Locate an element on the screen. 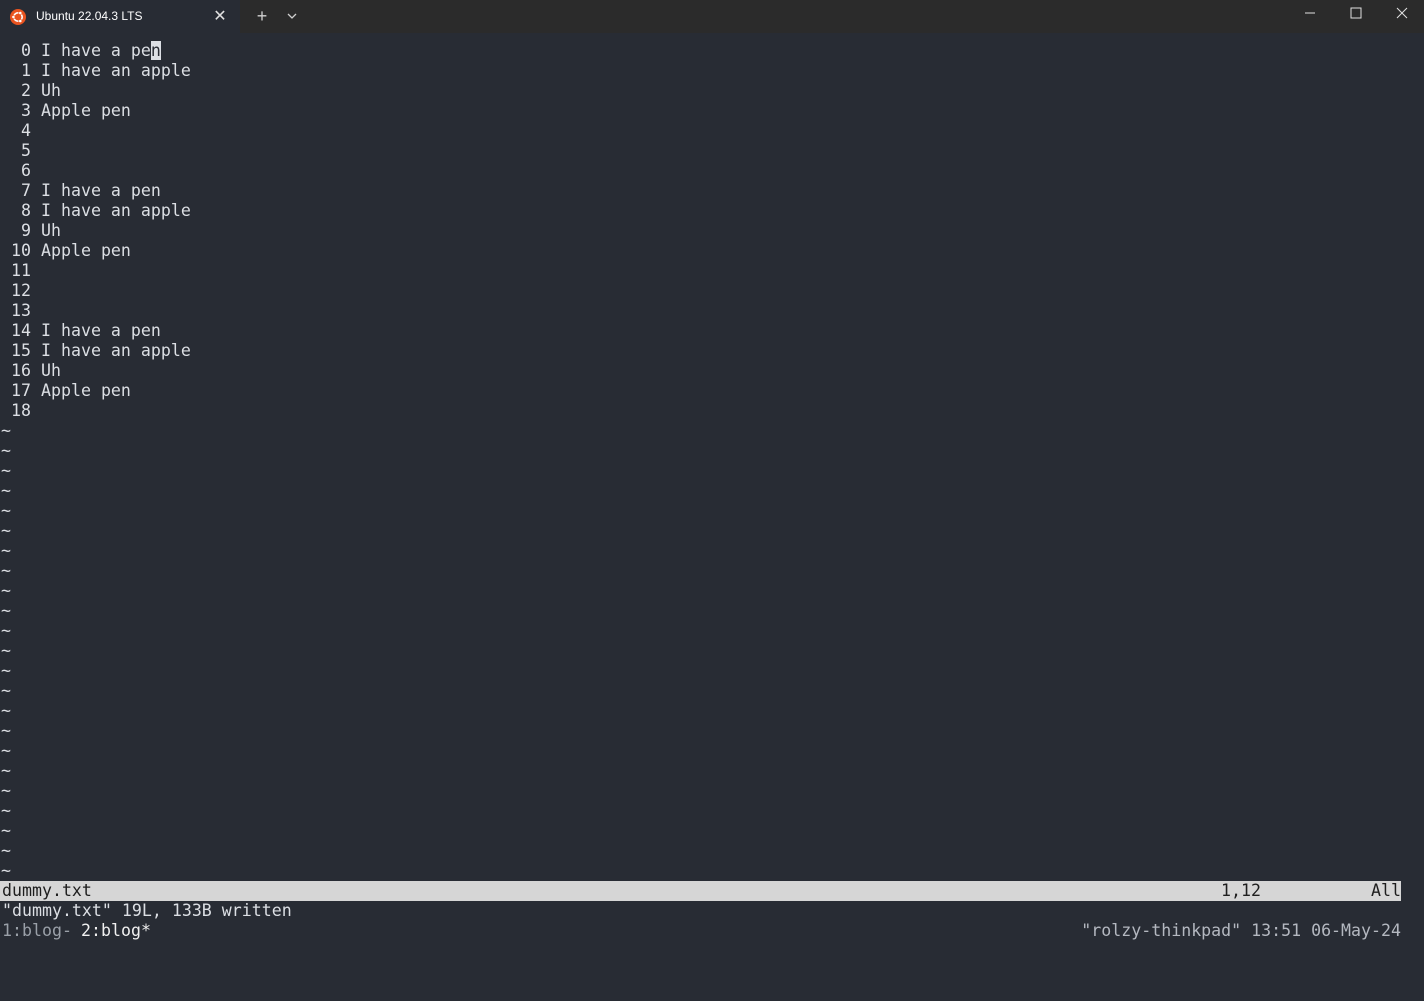  buffer-line: 4 is located at coordinates (712, 131).